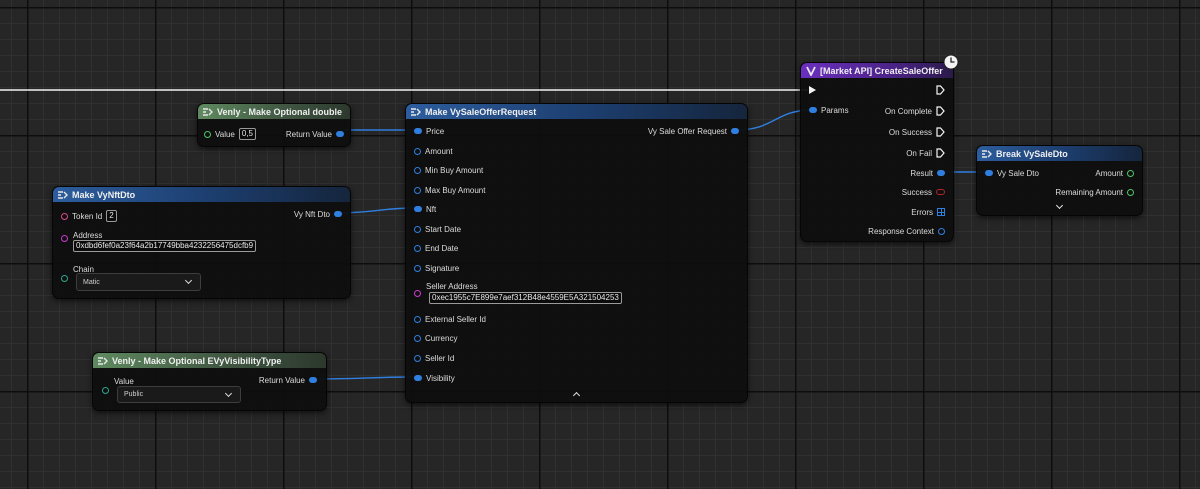 Image resolution: width=1200 pixels, height=489 pixels. I want to click on pin-label: End Date, so click(442, 248).